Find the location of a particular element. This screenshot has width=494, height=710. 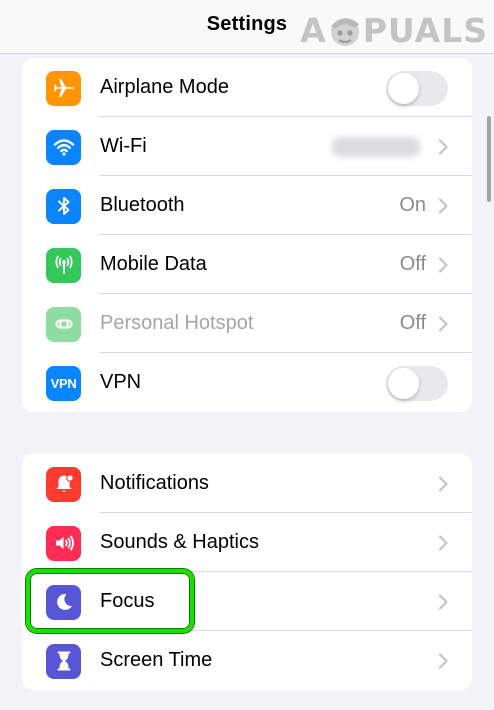

row-sounds-haptics: Sounds & Haptics is located at coordinates (247, 542).